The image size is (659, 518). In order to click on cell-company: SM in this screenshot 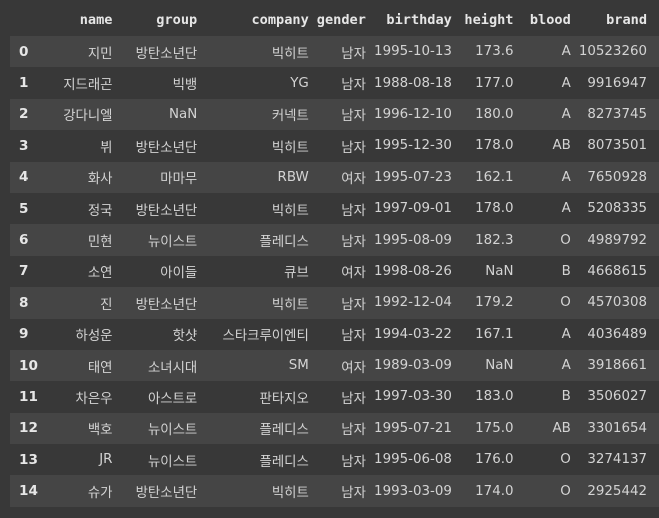, I will do `click(298, 366)`.